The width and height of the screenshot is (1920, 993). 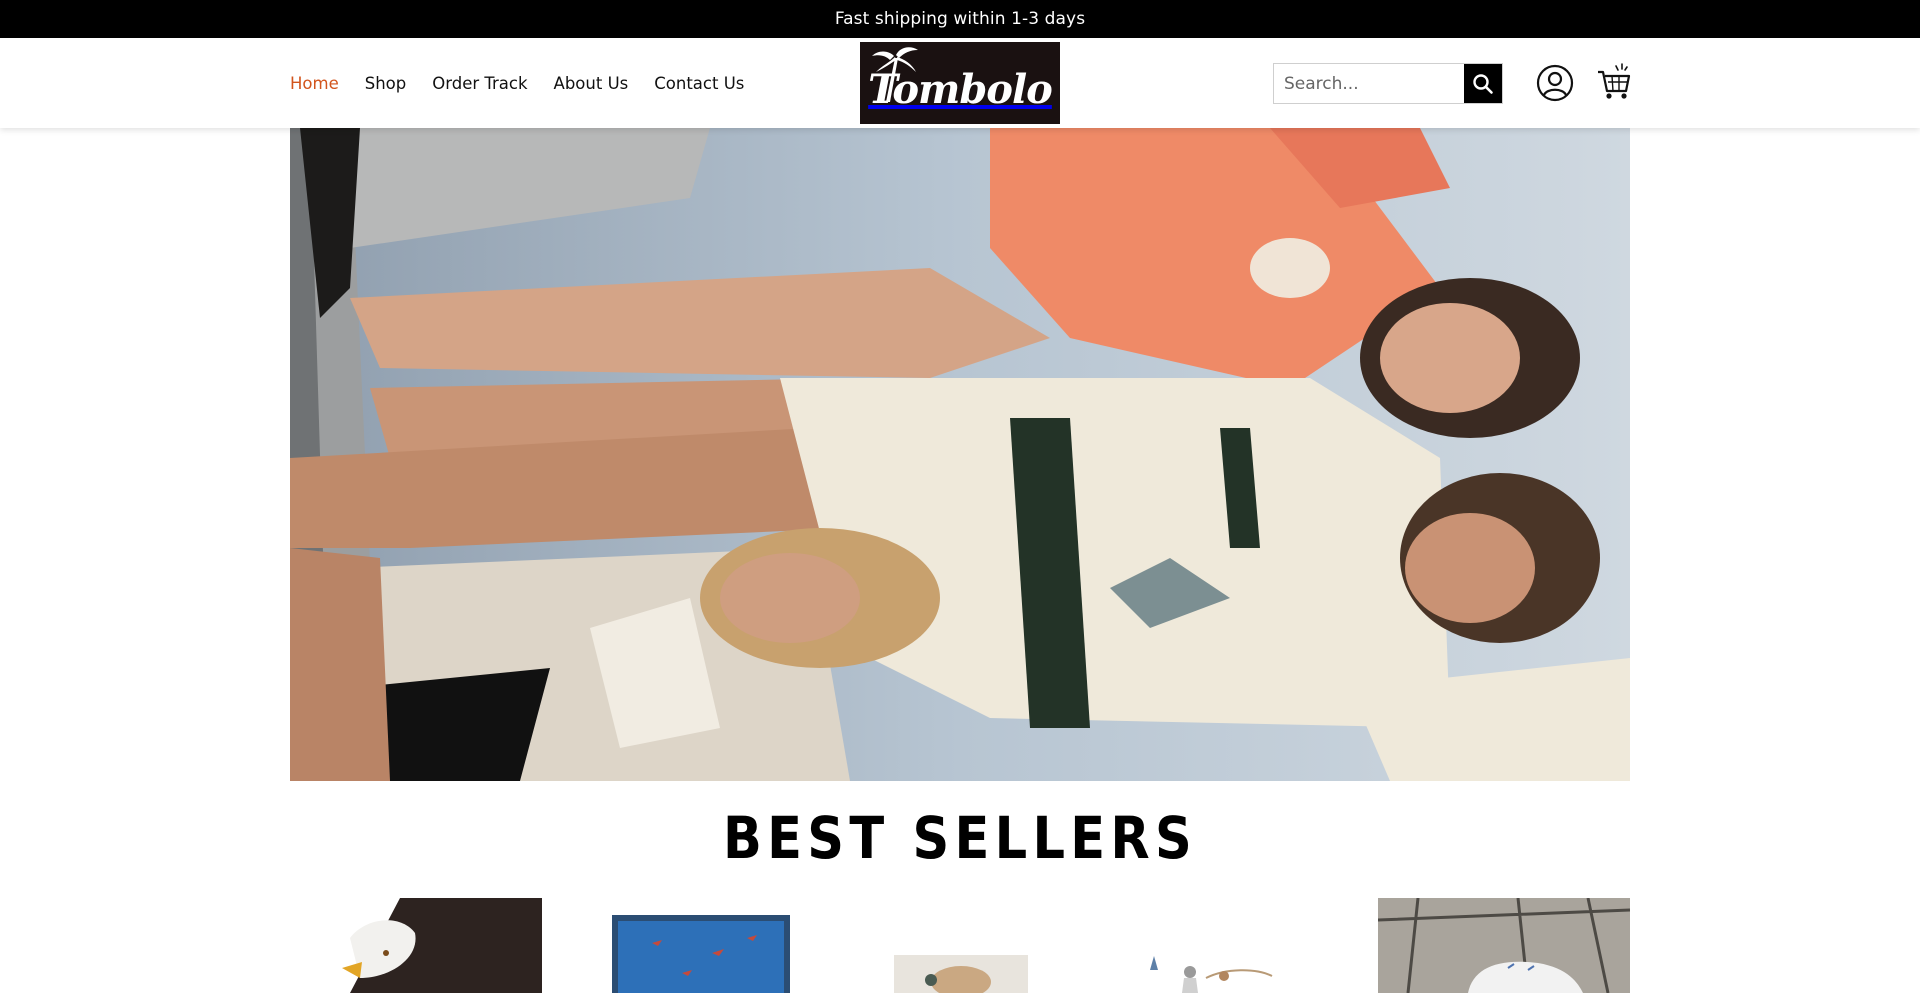 I want to click on search-icon, so click(x=1483, y=83).